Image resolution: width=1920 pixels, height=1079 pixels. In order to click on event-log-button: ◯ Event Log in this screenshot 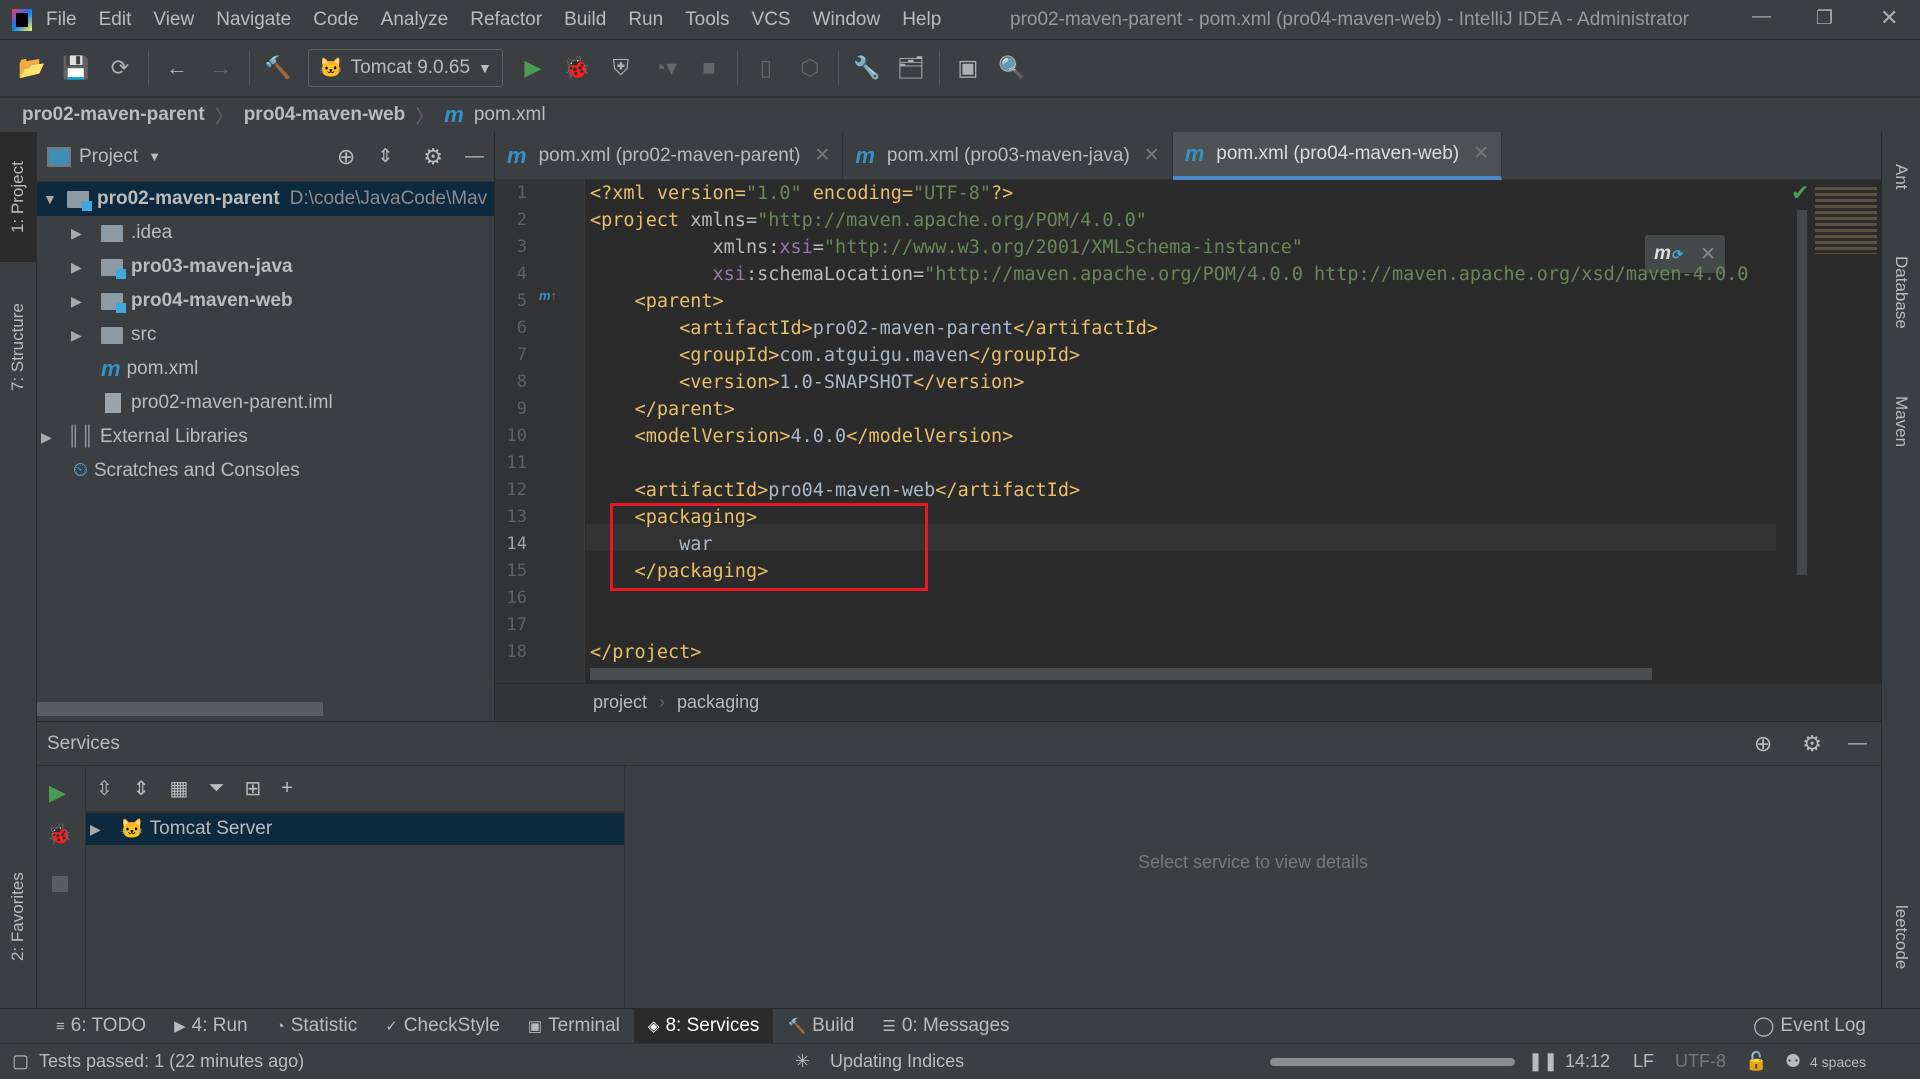, I will do `click(1809, 1026)`.